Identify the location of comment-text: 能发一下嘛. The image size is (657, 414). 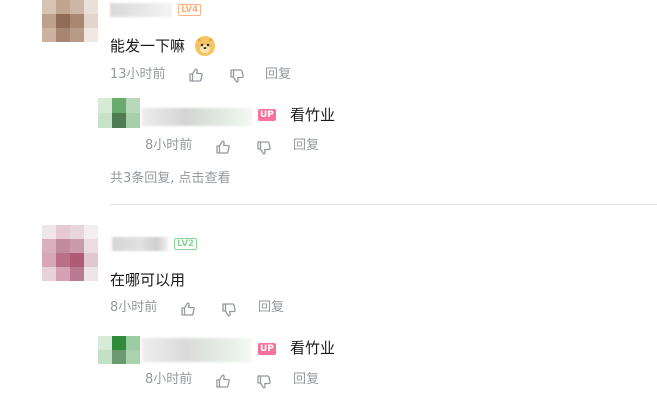
(147, 46).